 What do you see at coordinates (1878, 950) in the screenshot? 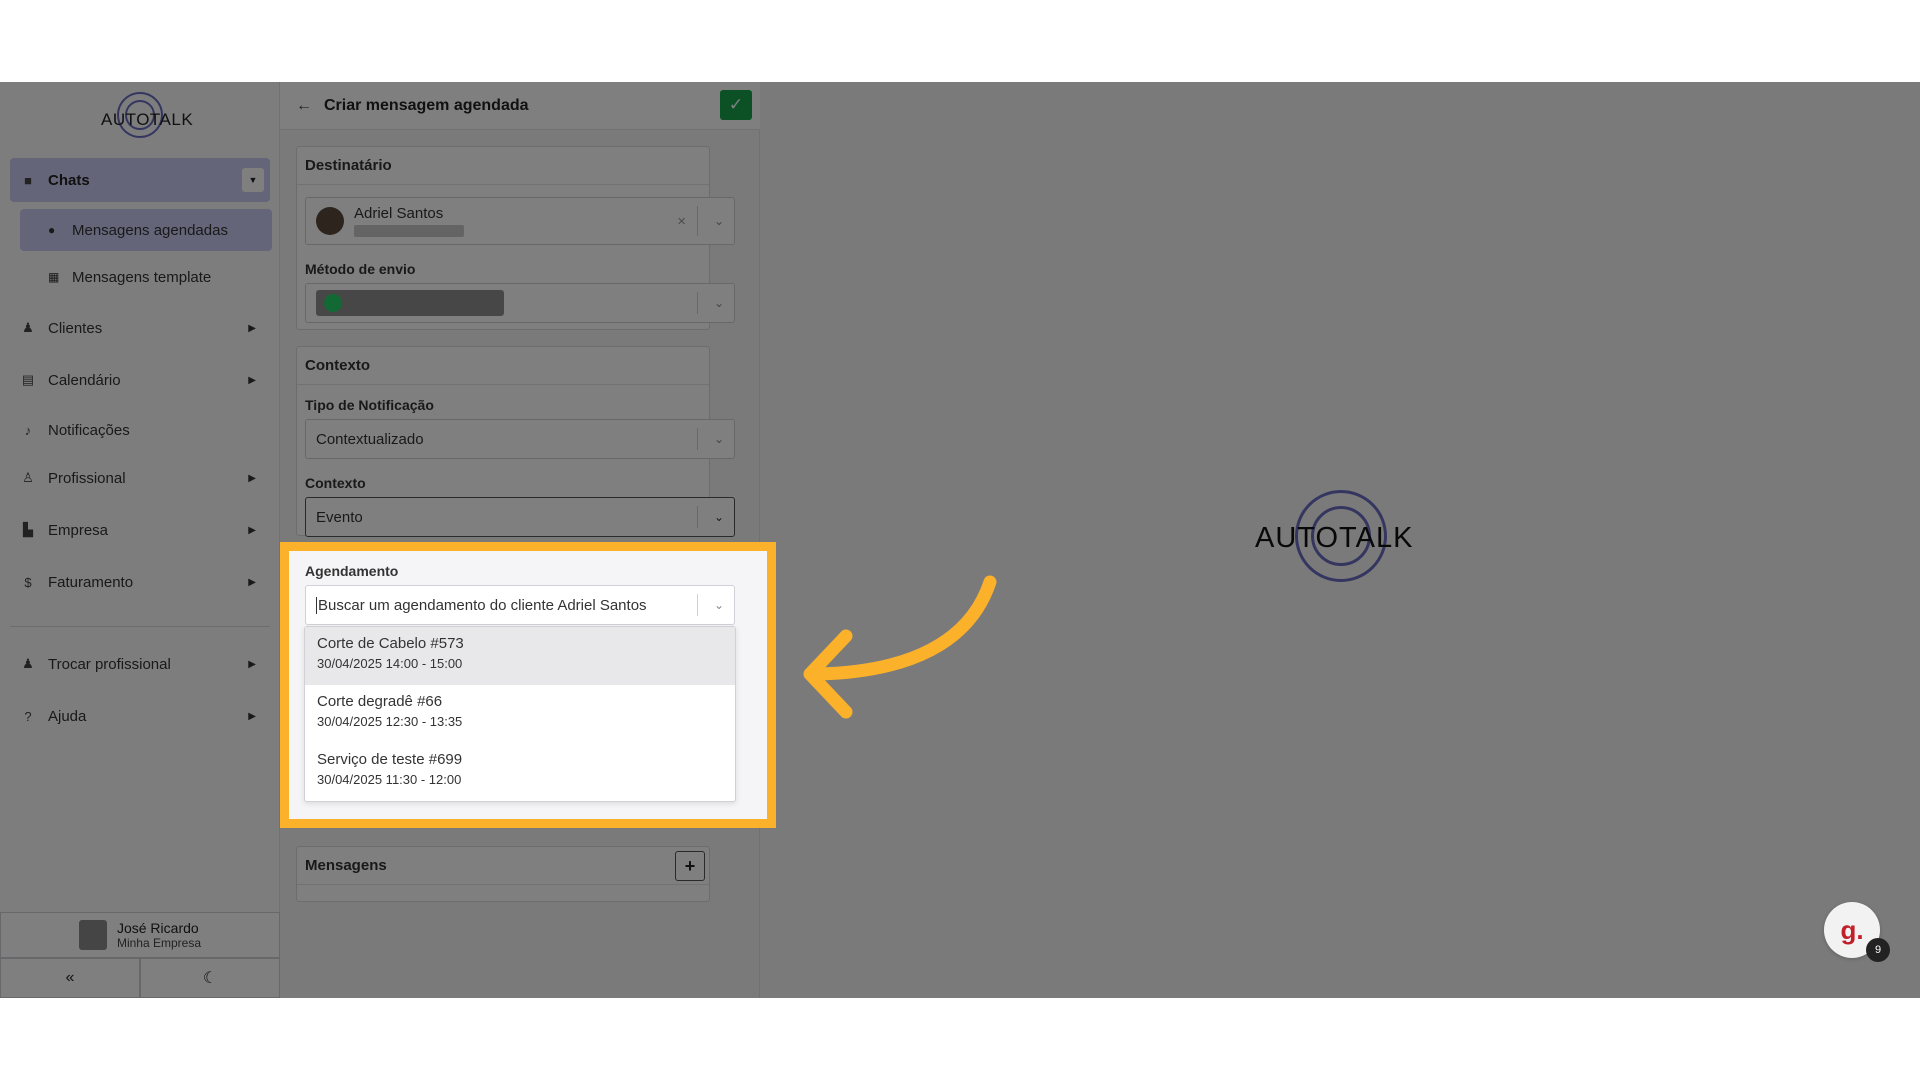
I see `notification-badge: 9` at bounding box center [1878, 950].